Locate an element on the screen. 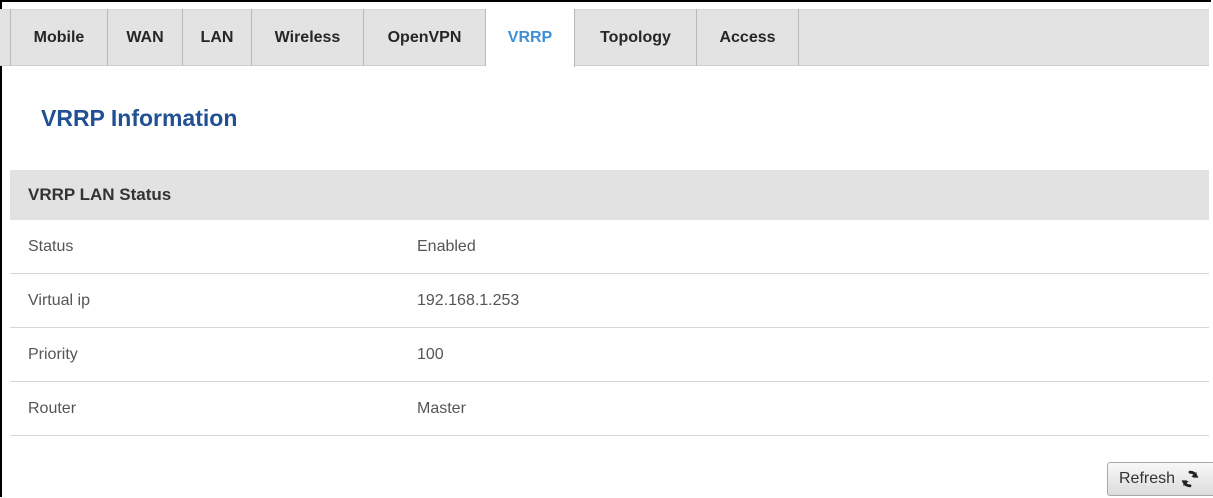  tab-vrrp: VRRP is located at coordinates (530, 38).